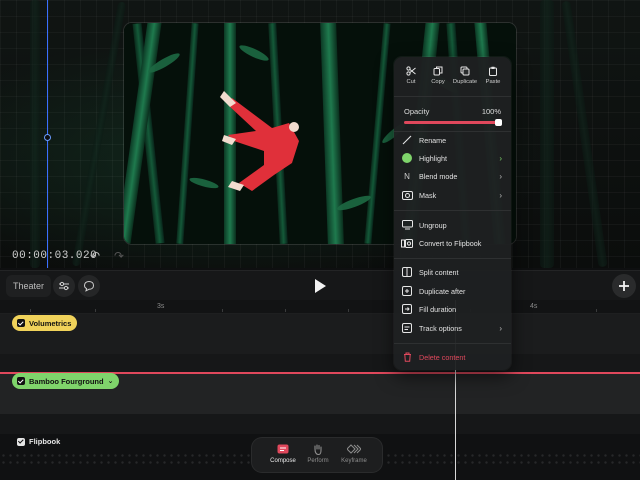 Image resolution: width=640 pixels, height=480 pixels. What do you see at coordinates (491, 111) in the screenshot?
I see `opacity-value: 100%` at bounding box center [491, 111].